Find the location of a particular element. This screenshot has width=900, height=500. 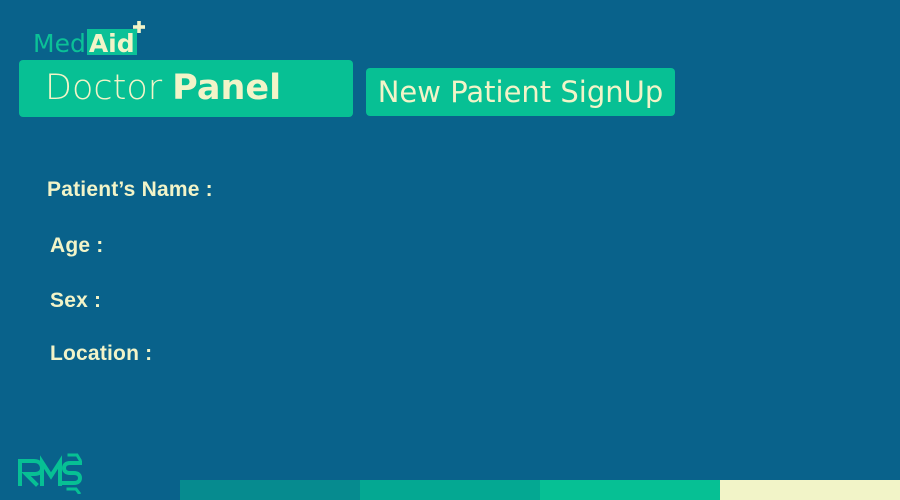

location-label: Location : is located at coordinates (101, 353).